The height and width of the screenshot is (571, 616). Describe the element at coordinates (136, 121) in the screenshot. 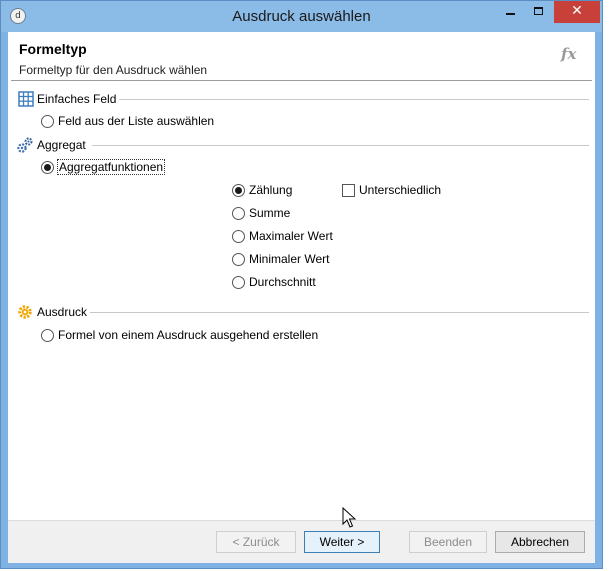

I see `radio-label: Feld aus der Liste auswählen` at that location.